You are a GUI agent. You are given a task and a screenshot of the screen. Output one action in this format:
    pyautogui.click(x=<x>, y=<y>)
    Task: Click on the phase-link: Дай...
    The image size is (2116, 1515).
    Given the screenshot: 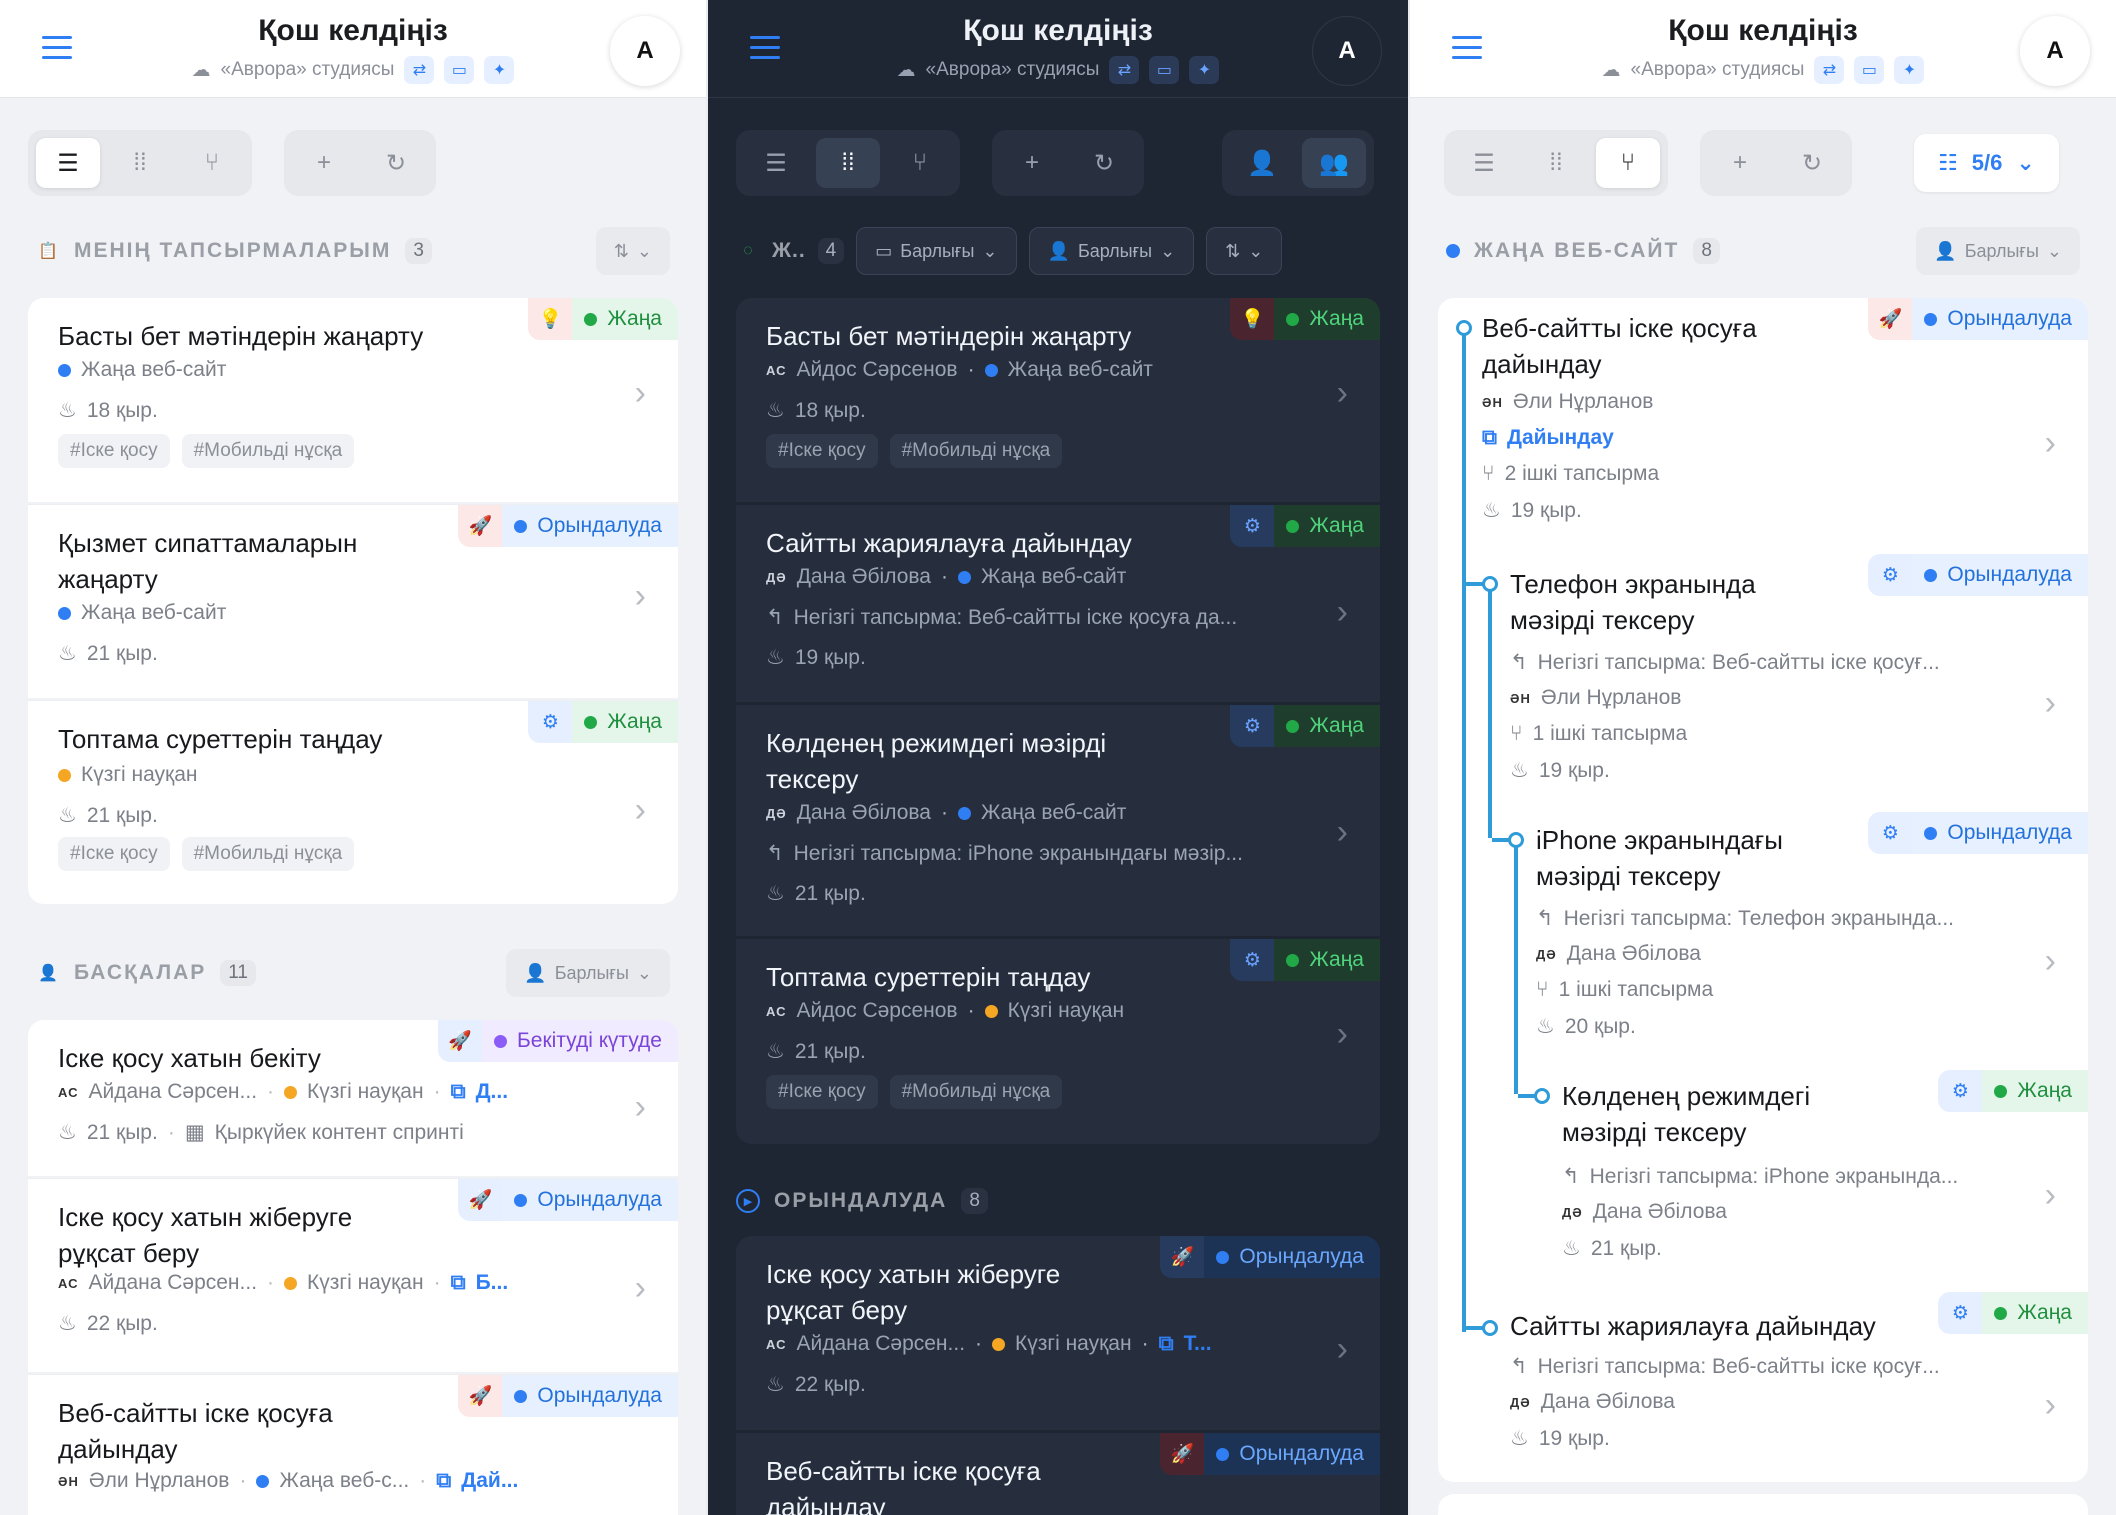 What is the action you would take?
    pyautogui.click(x=489, y=1481)
    